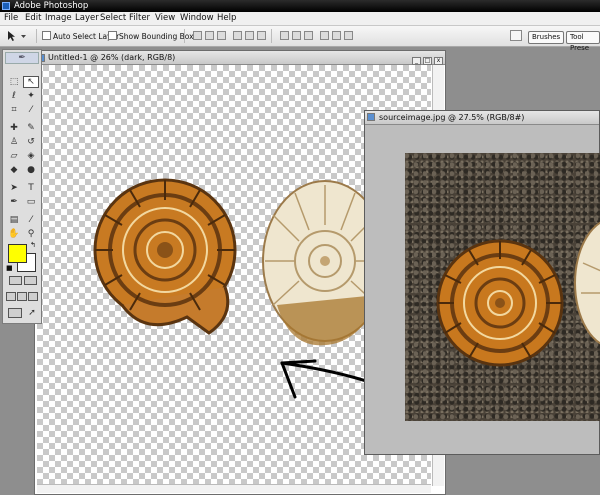 This screenshot has height=495, width=600. Describe the element at coordinates (33, 296) in the screenshot. I see `screen-mode-full-icon` at that location.